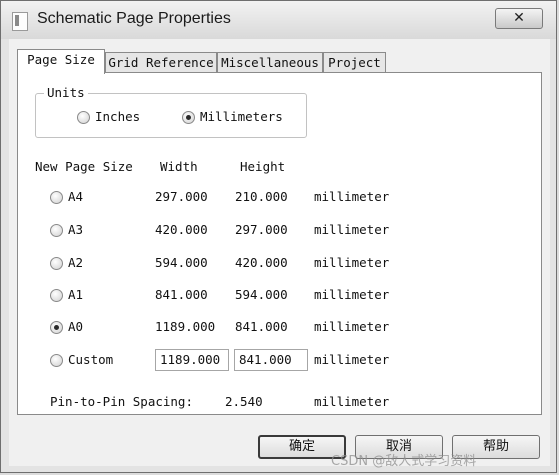  I want to click on units-group-label: Units, so click(66, 92).